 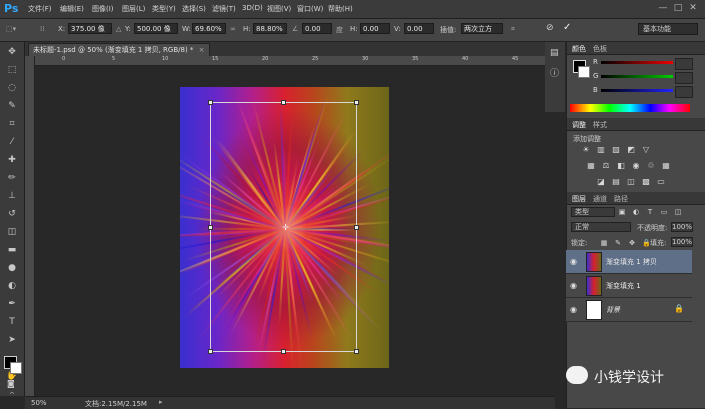 I want to click on reference-point-icon: ⁞⁞, so click(x=42, y=29).